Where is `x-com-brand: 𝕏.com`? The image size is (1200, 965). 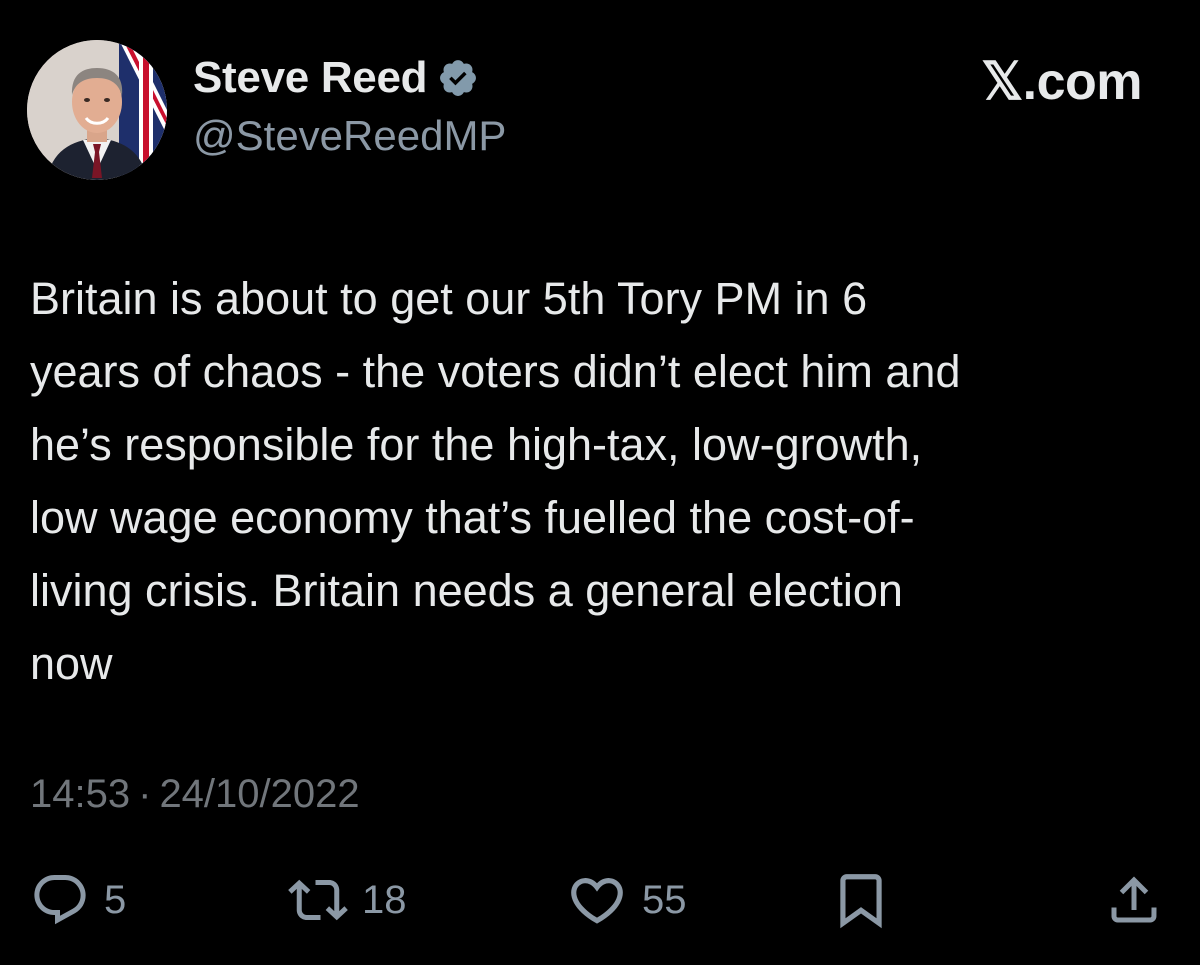 x-com-brand: 𝕏.com is located at coordinates (1061, 82).